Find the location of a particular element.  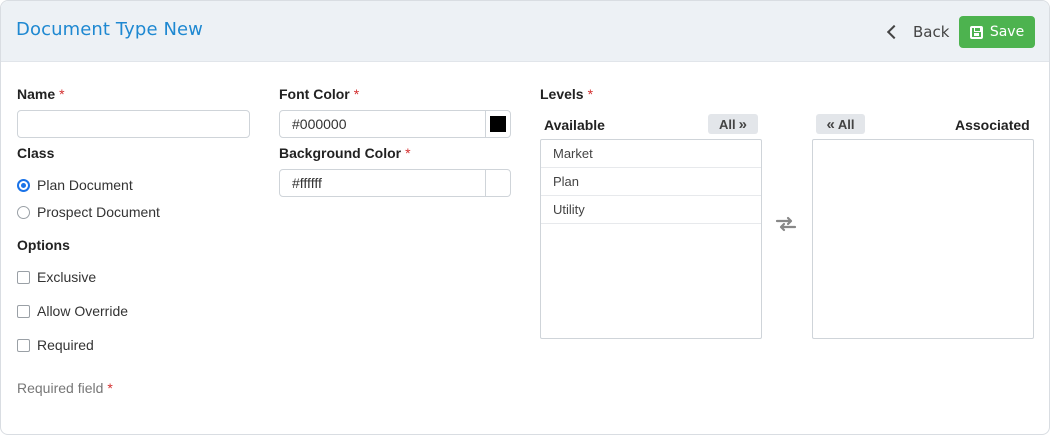

levels-label-text: Levels is located at coordinates (562, 94).